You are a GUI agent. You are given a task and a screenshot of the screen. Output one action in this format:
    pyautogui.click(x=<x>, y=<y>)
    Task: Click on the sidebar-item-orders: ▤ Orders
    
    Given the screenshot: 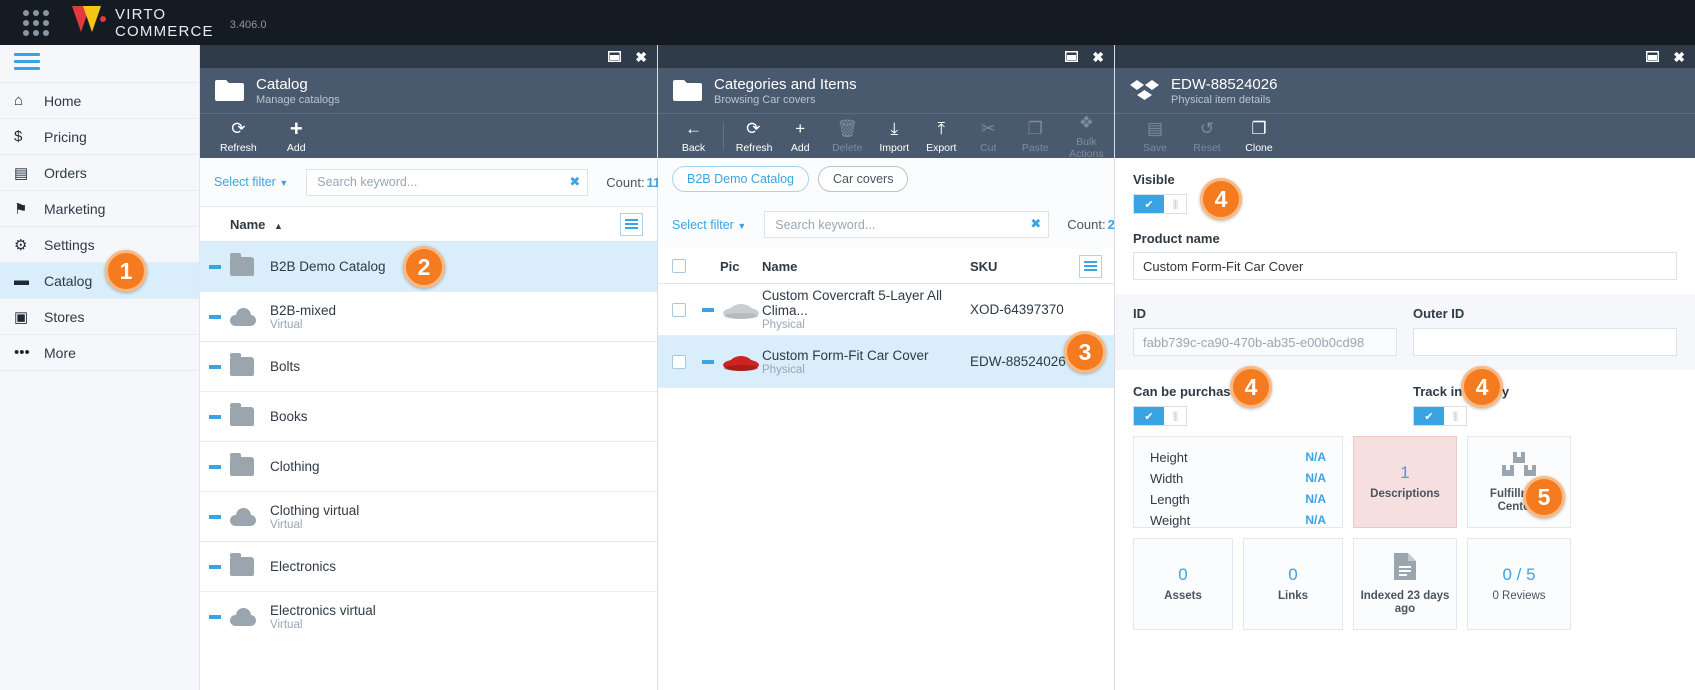 What is the action you would take?
    pyautogui.click(x=99, y=173)
    